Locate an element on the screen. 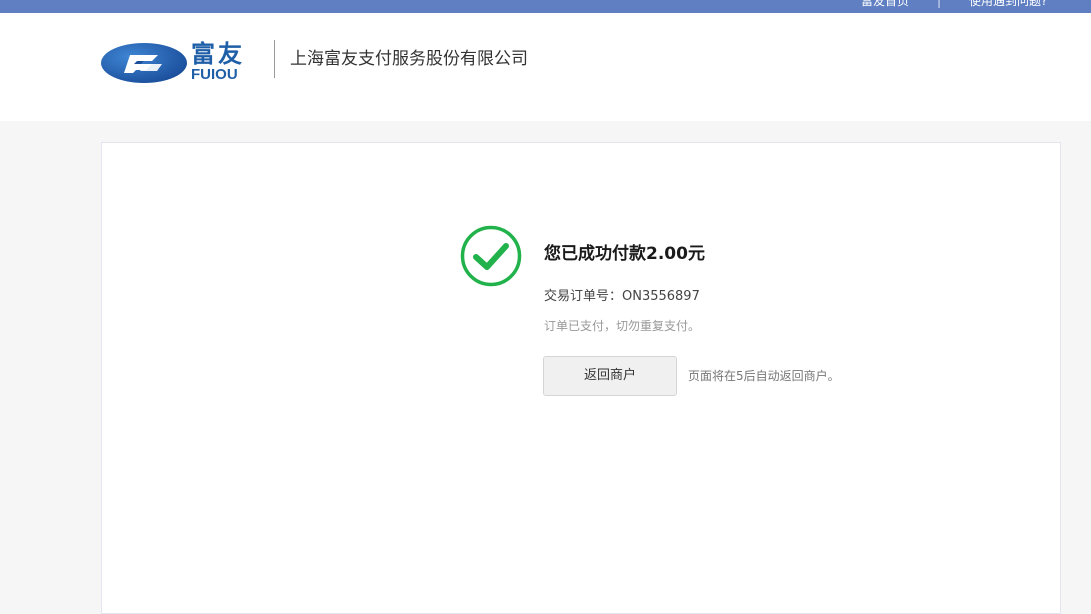 This screenshot has height=614, width=1091. check-circle-icon is located at coordinates (491, 256).